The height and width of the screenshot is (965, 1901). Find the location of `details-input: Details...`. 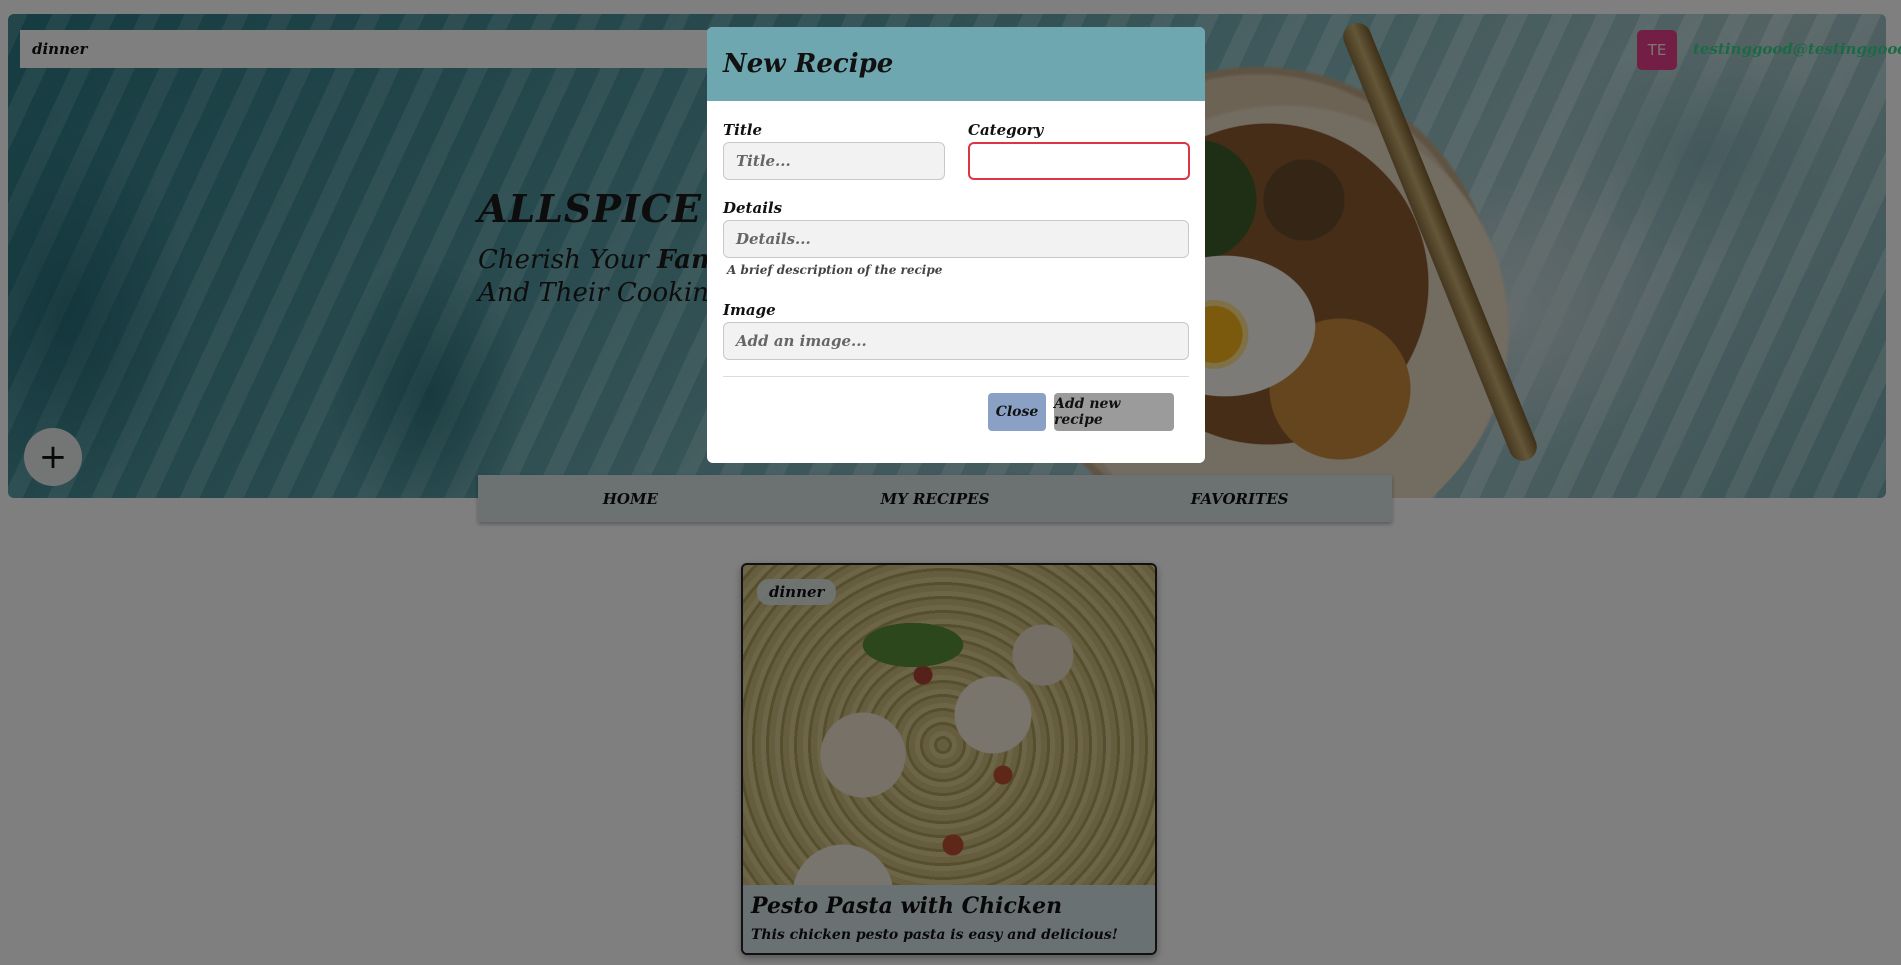

details-input: Details... is located at coordinates (956, 239).